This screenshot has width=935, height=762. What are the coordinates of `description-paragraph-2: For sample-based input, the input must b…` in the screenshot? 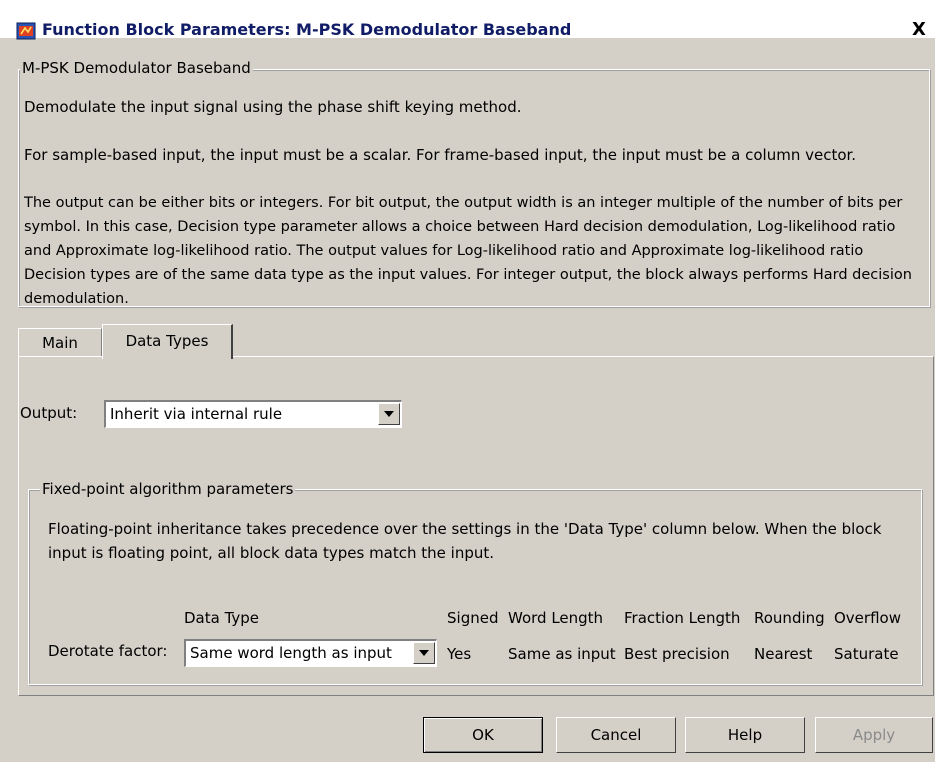 It's located at (440, 155).